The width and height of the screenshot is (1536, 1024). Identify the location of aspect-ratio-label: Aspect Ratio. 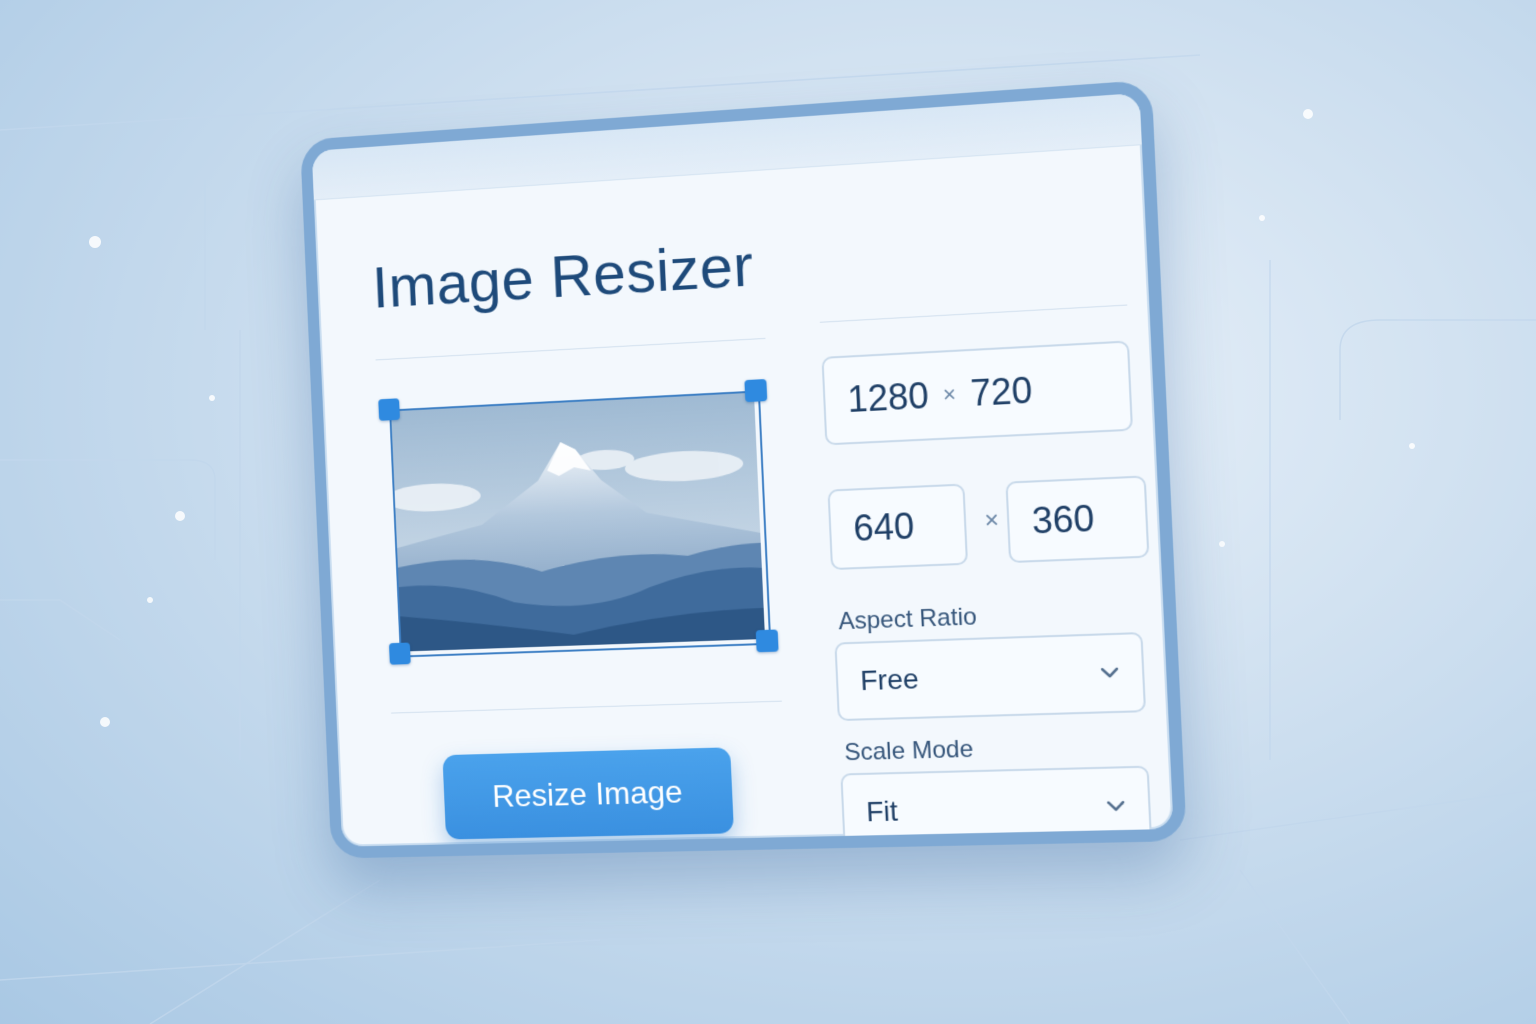
(907, 619).